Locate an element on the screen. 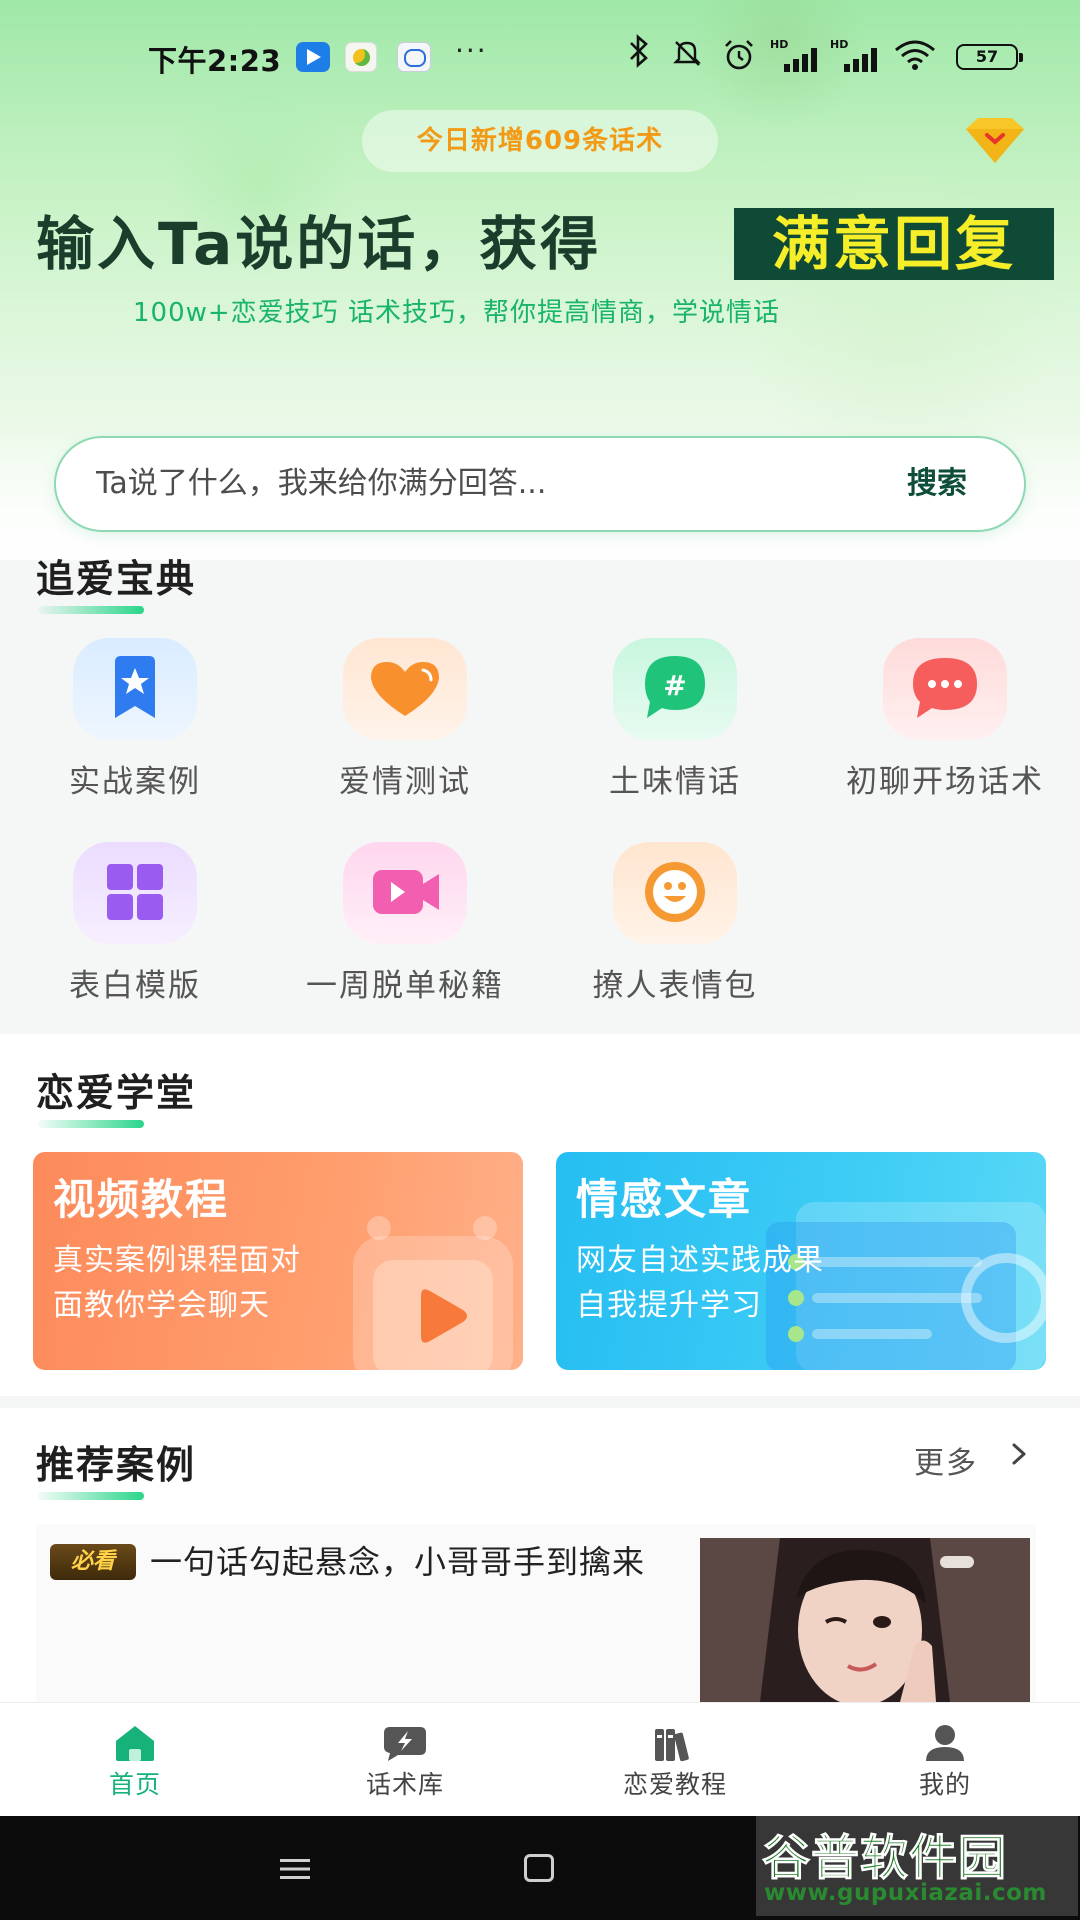  emotion-article-card: 情感文章 网友自述实践成果 自我提升学习 is located at coordinates (801, 1261).